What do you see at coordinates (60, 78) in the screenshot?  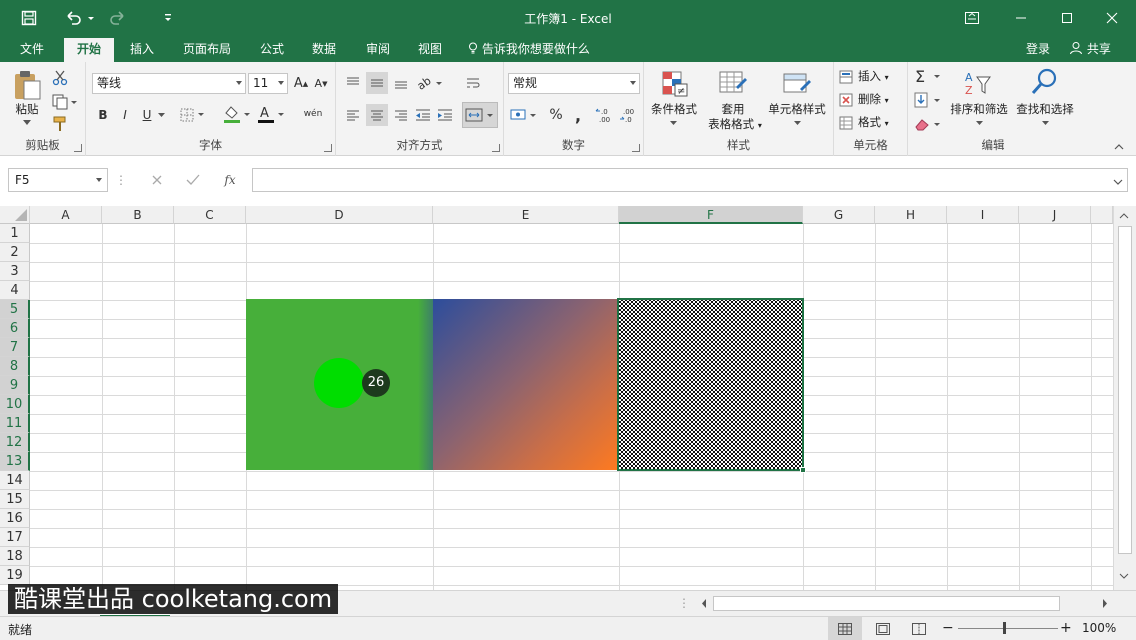 I see `cut-icon` at bounding box center [60, 78].